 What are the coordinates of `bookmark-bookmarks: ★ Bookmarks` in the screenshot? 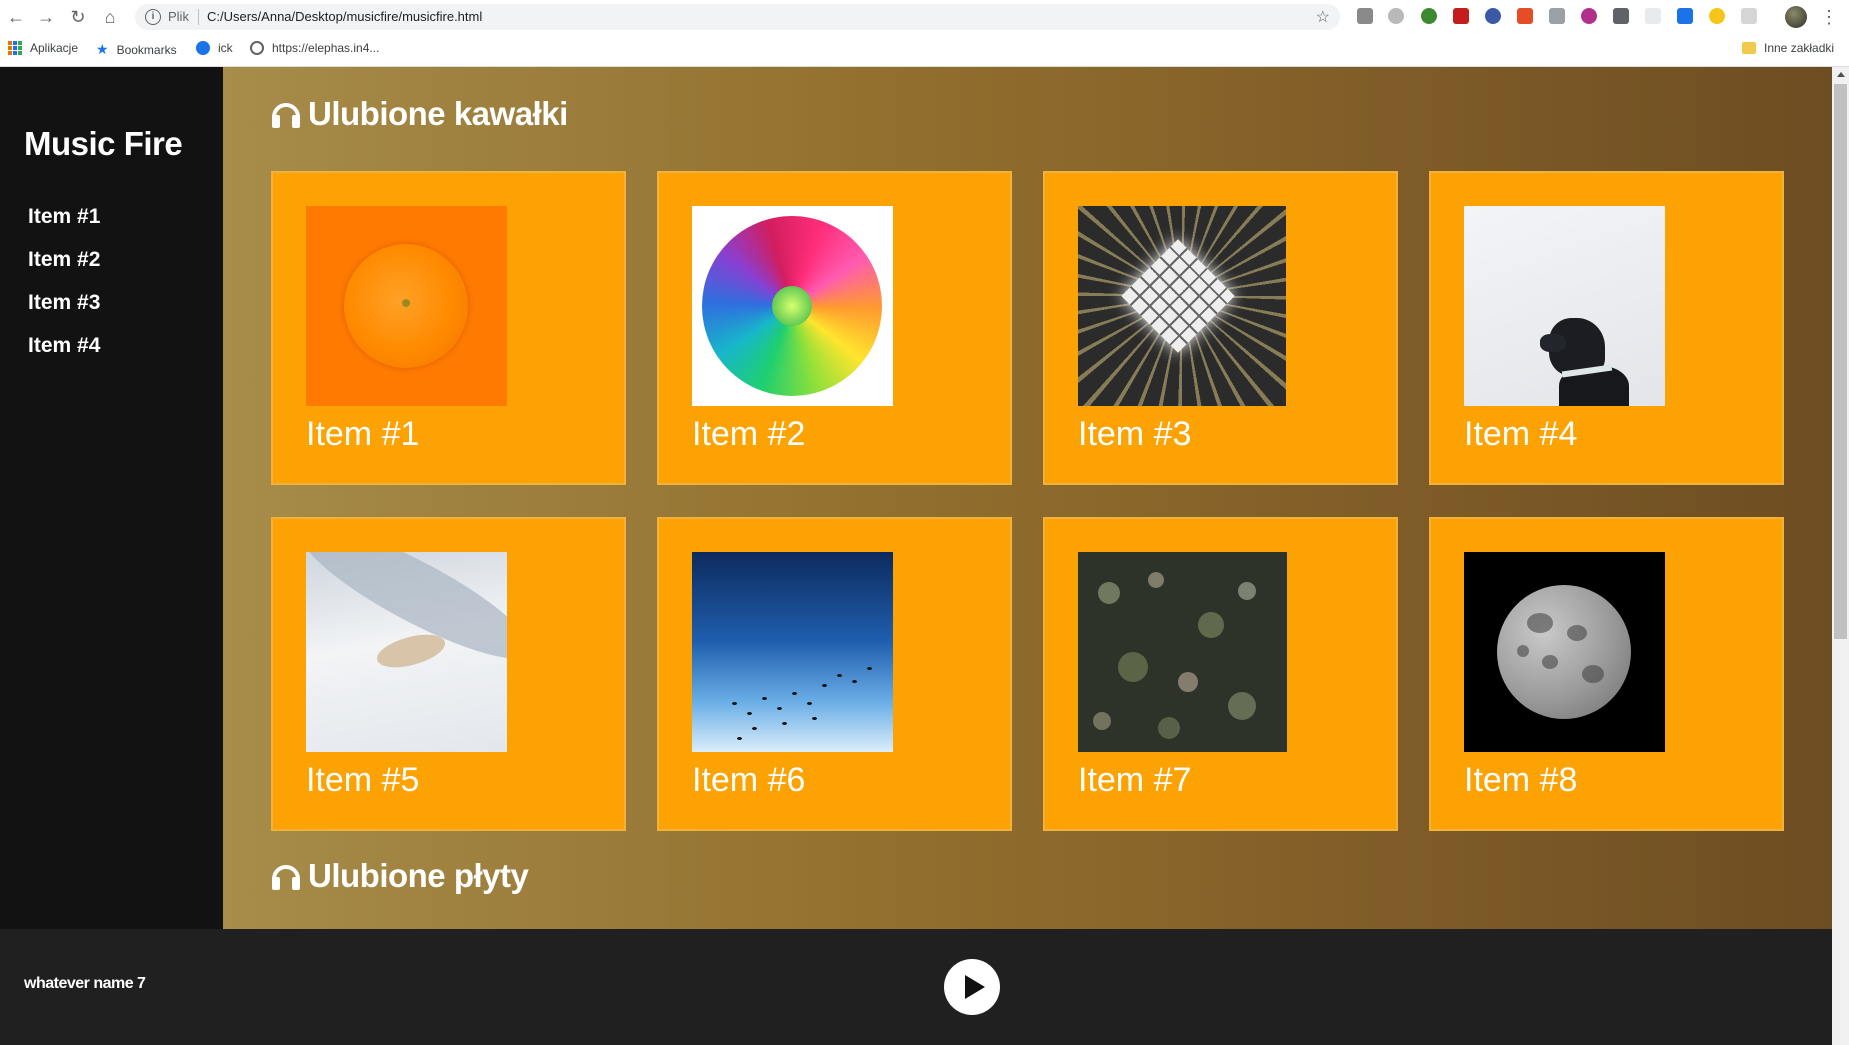 It's located at (136, 49).